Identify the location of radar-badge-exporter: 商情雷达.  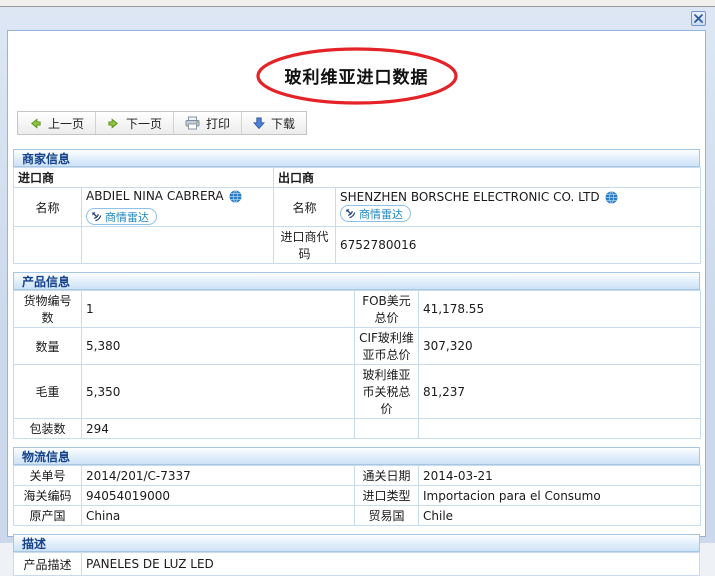
(376, 213).